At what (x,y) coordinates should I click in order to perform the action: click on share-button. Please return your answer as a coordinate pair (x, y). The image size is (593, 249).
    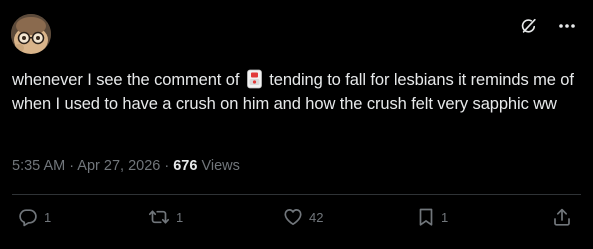
    Looking at the image, I should click on (562, 217).